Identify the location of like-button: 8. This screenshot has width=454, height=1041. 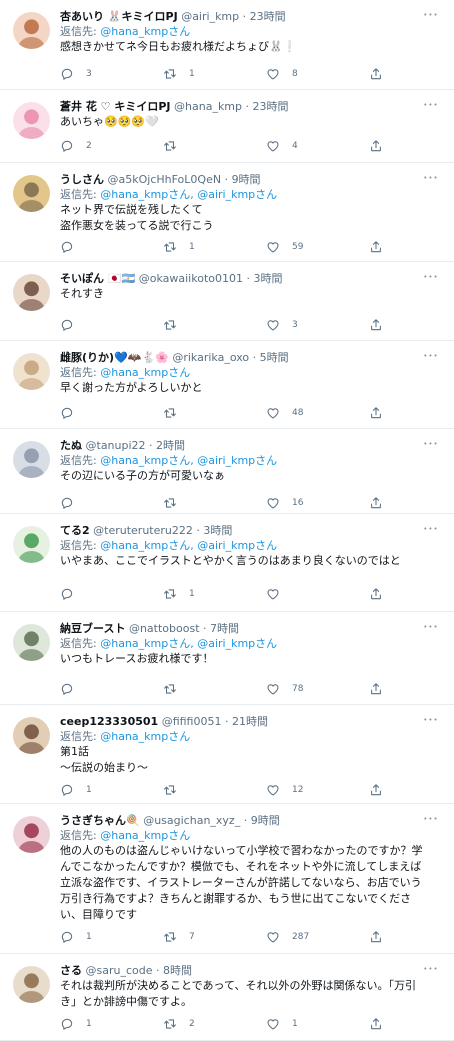
(317, 74).